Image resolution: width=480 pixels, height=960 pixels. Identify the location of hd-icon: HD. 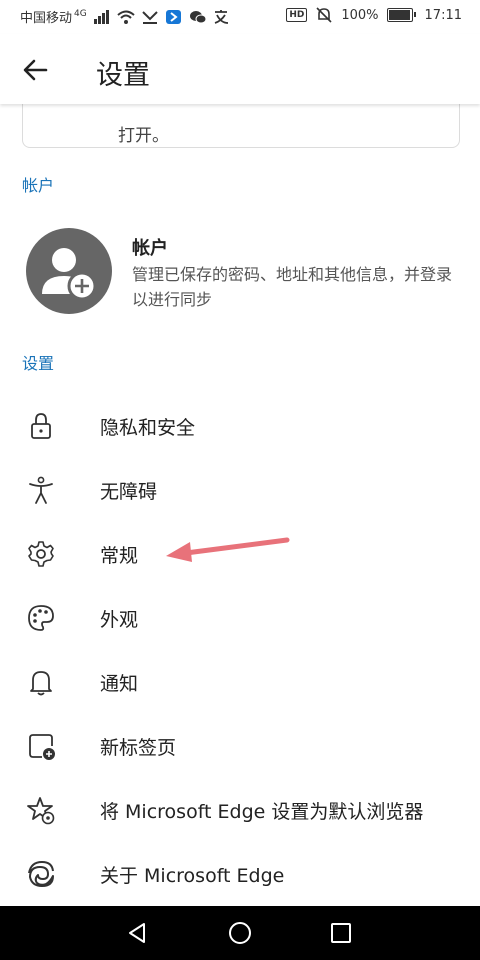
(297, 15).